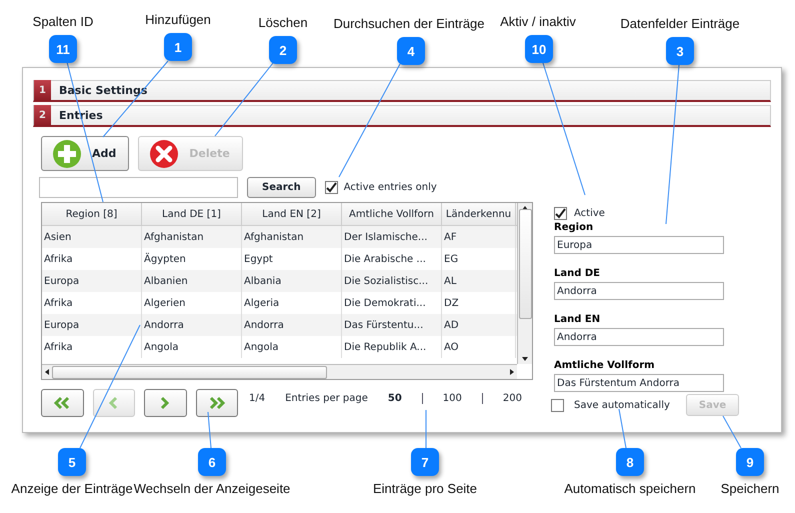 The width and height of the screenshot is (795, 513). Describe the element at coordinates (212, 488) in the screenshot. I see `callout-label: Wechseln der Anzeigeseite` at that location.